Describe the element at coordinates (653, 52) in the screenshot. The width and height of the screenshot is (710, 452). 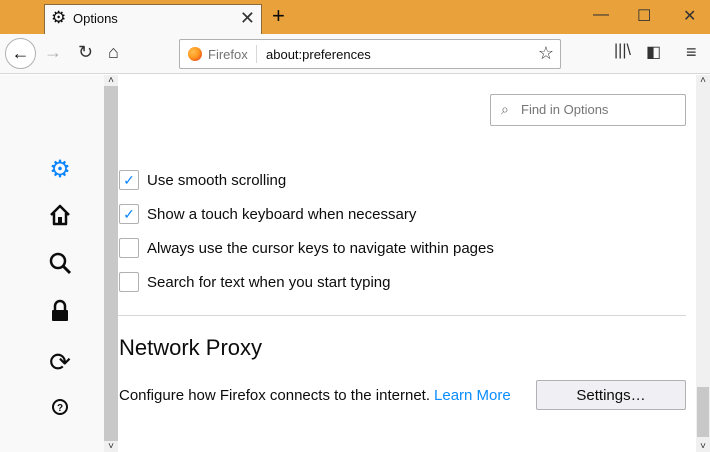
I see `sidebar-toggle-icon: ◧` at that location.